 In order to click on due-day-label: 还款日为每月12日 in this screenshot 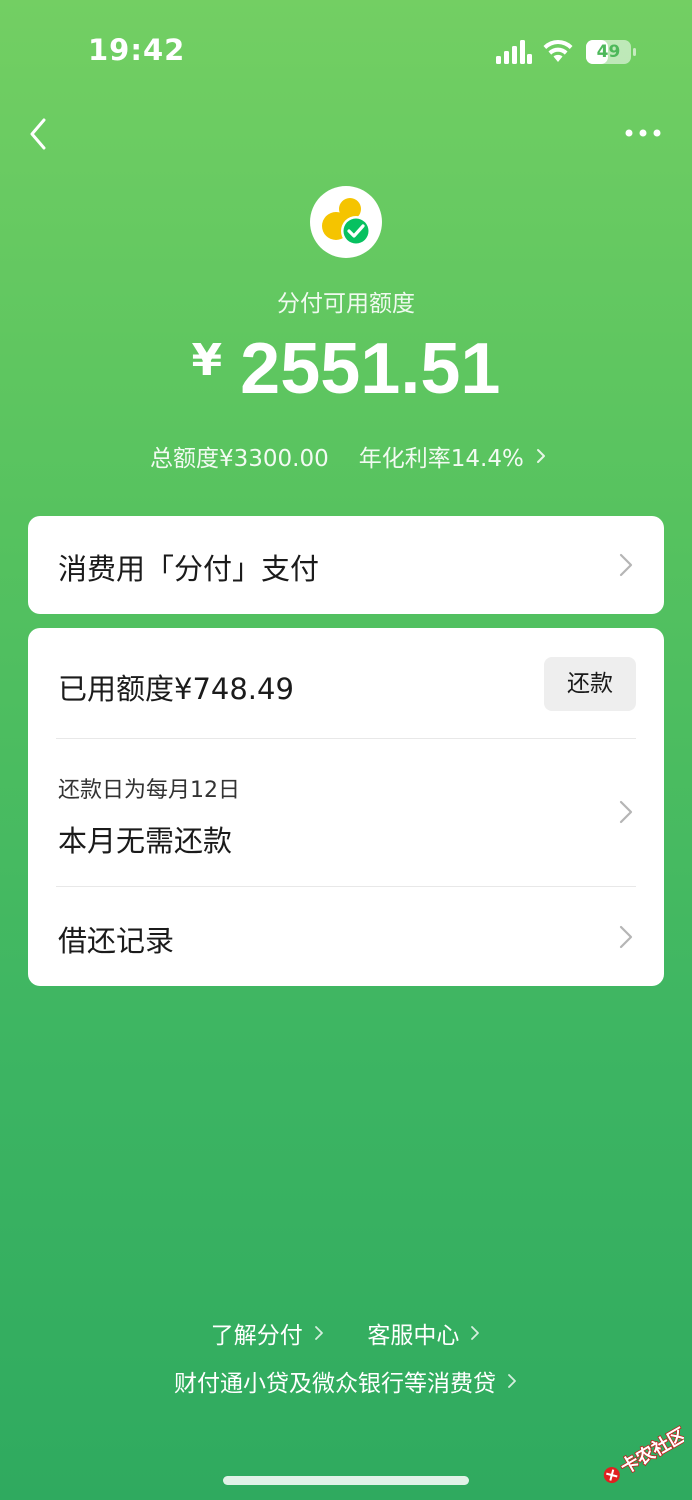, I will do `click(149, 790)`.